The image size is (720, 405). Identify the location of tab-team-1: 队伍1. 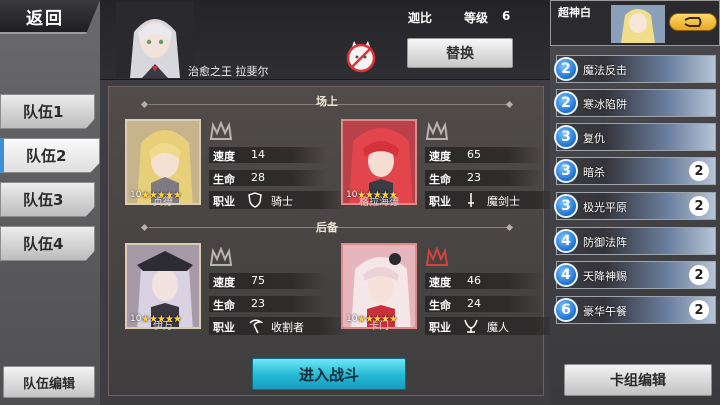
(47, 111).